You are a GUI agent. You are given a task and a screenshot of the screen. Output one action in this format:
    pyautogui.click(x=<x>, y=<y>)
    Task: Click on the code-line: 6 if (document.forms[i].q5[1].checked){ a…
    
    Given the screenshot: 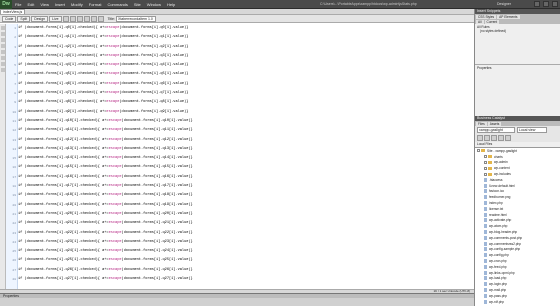 What is the action you would take?
    pyautogui.click(x=244, y=74)
    